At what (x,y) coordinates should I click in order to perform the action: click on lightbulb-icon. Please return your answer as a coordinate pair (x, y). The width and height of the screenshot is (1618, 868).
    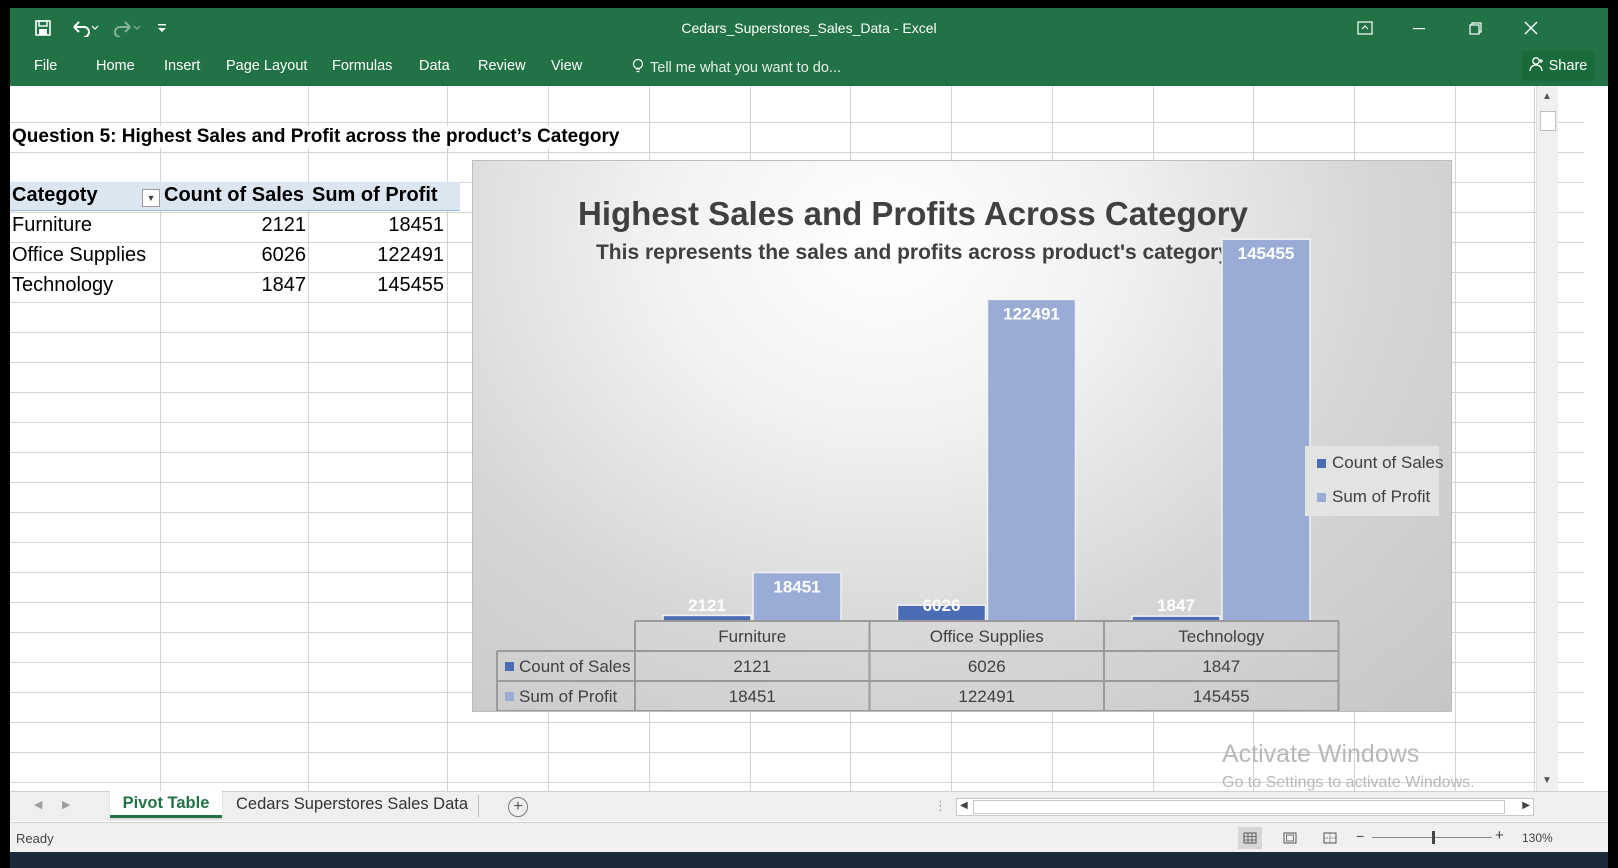
    Looking at the image, I should click on (638, 68).